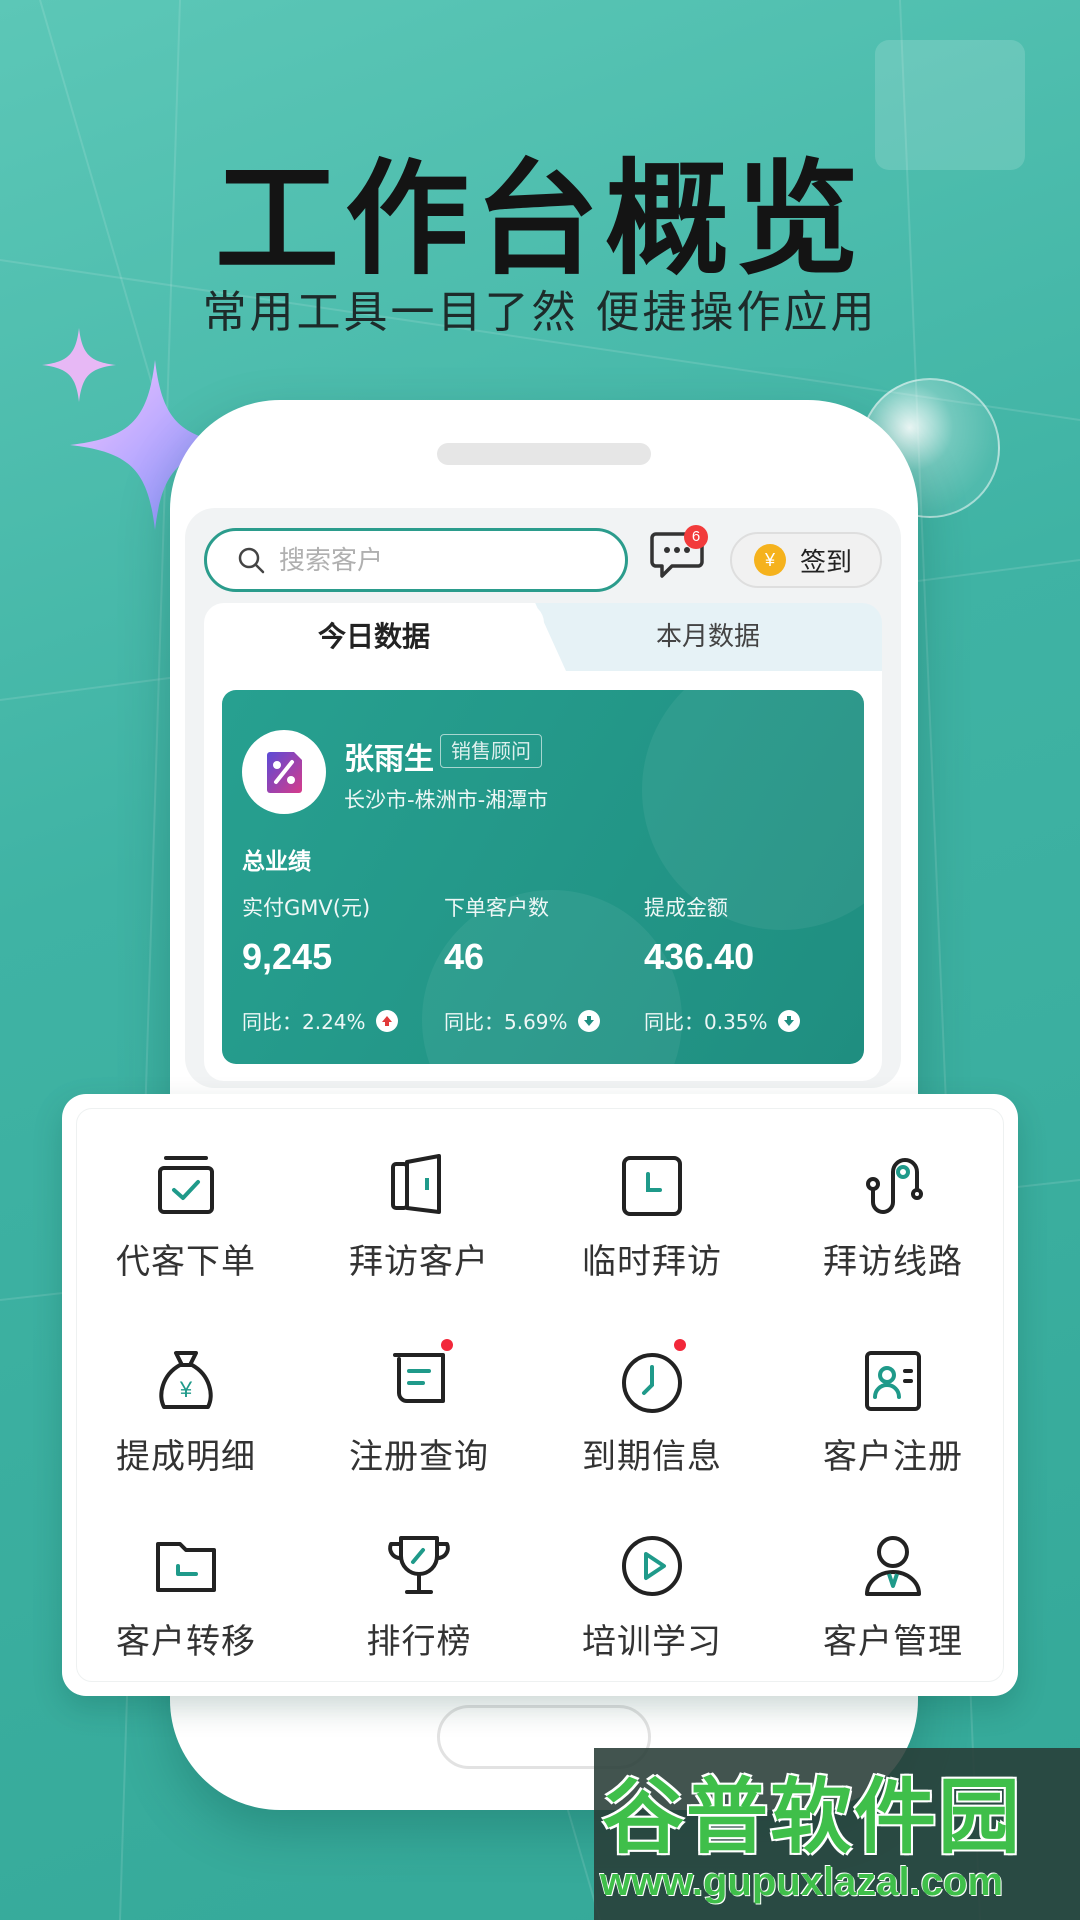  I want to click on tool-temp-visit: 临时拜访, so click(652, 1216).